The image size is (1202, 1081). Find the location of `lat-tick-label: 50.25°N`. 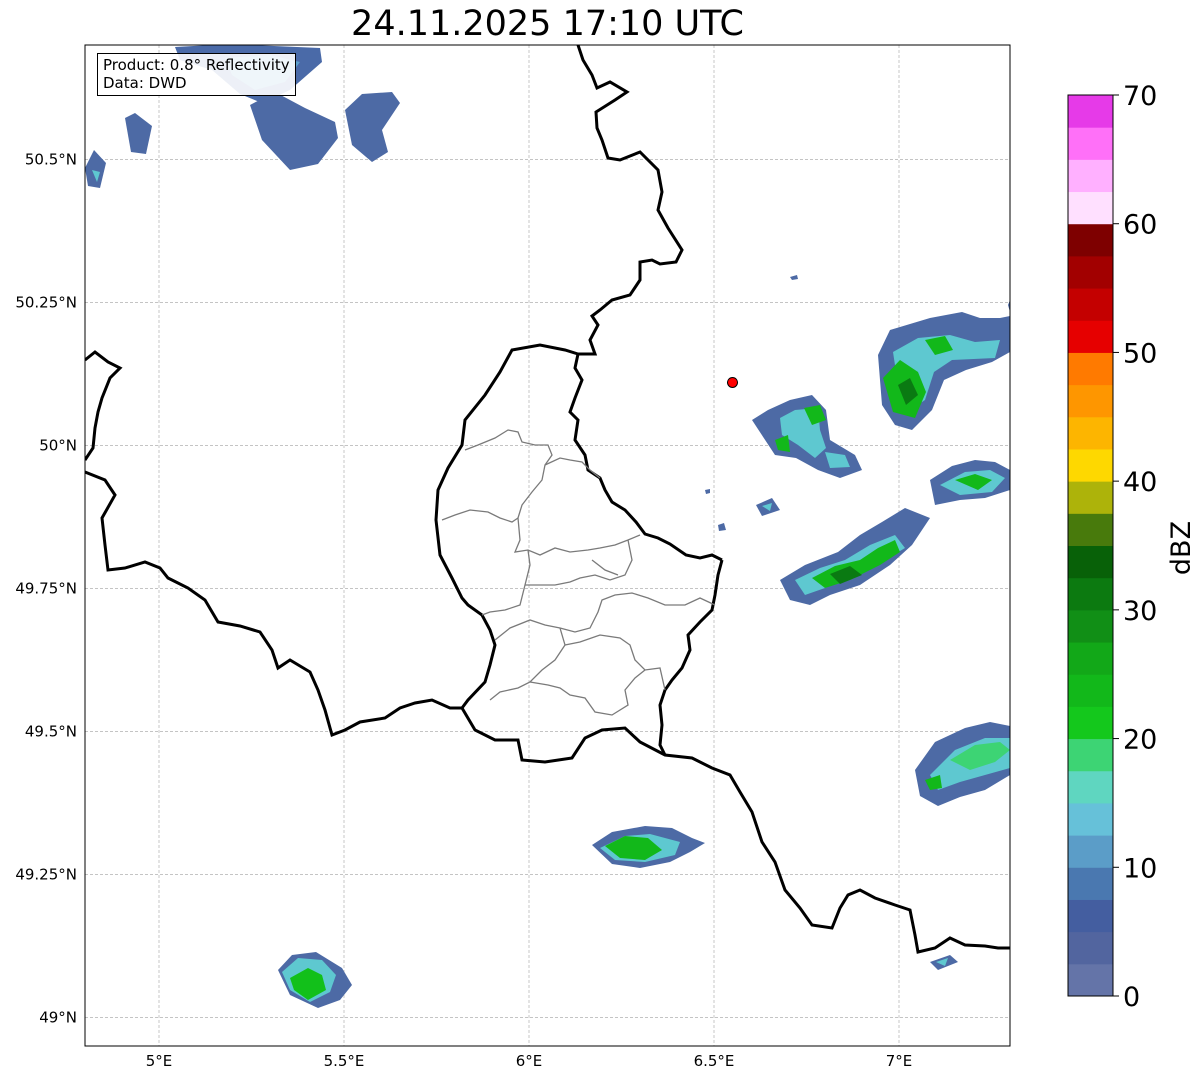

lat-tick-label: 50.25°N is located at coordinates (46, 302).